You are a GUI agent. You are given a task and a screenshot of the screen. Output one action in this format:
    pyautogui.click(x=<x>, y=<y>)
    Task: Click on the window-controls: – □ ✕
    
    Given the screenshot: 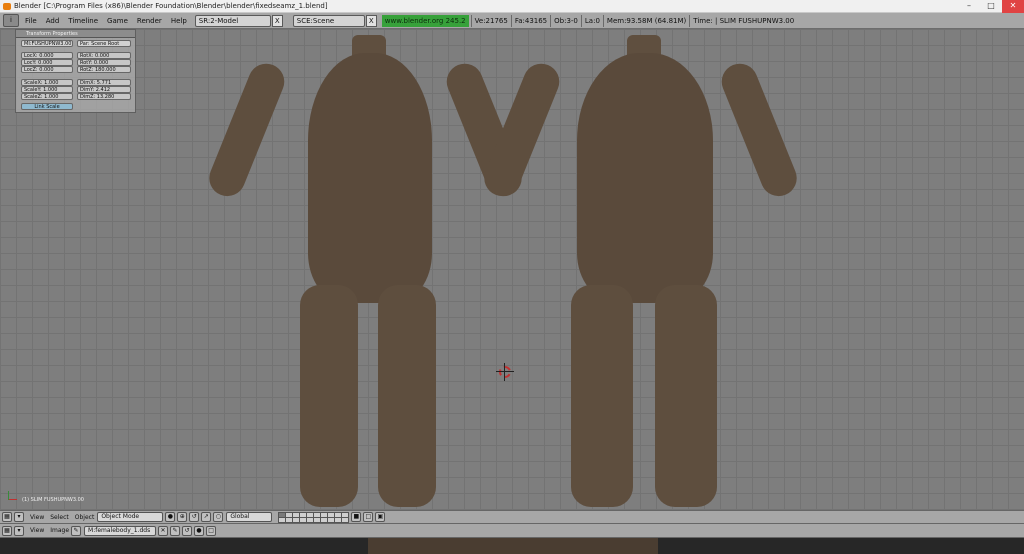 What is the action you would take?
    pyautogui.click(x=991, y=6)
    